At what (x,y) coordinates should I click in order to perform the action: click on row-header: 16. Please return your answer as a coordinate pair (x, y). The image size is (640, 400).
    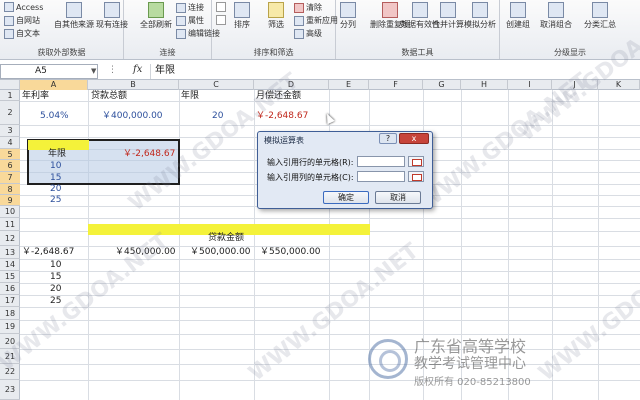
    Looking at the image, I should click on (10, 289).